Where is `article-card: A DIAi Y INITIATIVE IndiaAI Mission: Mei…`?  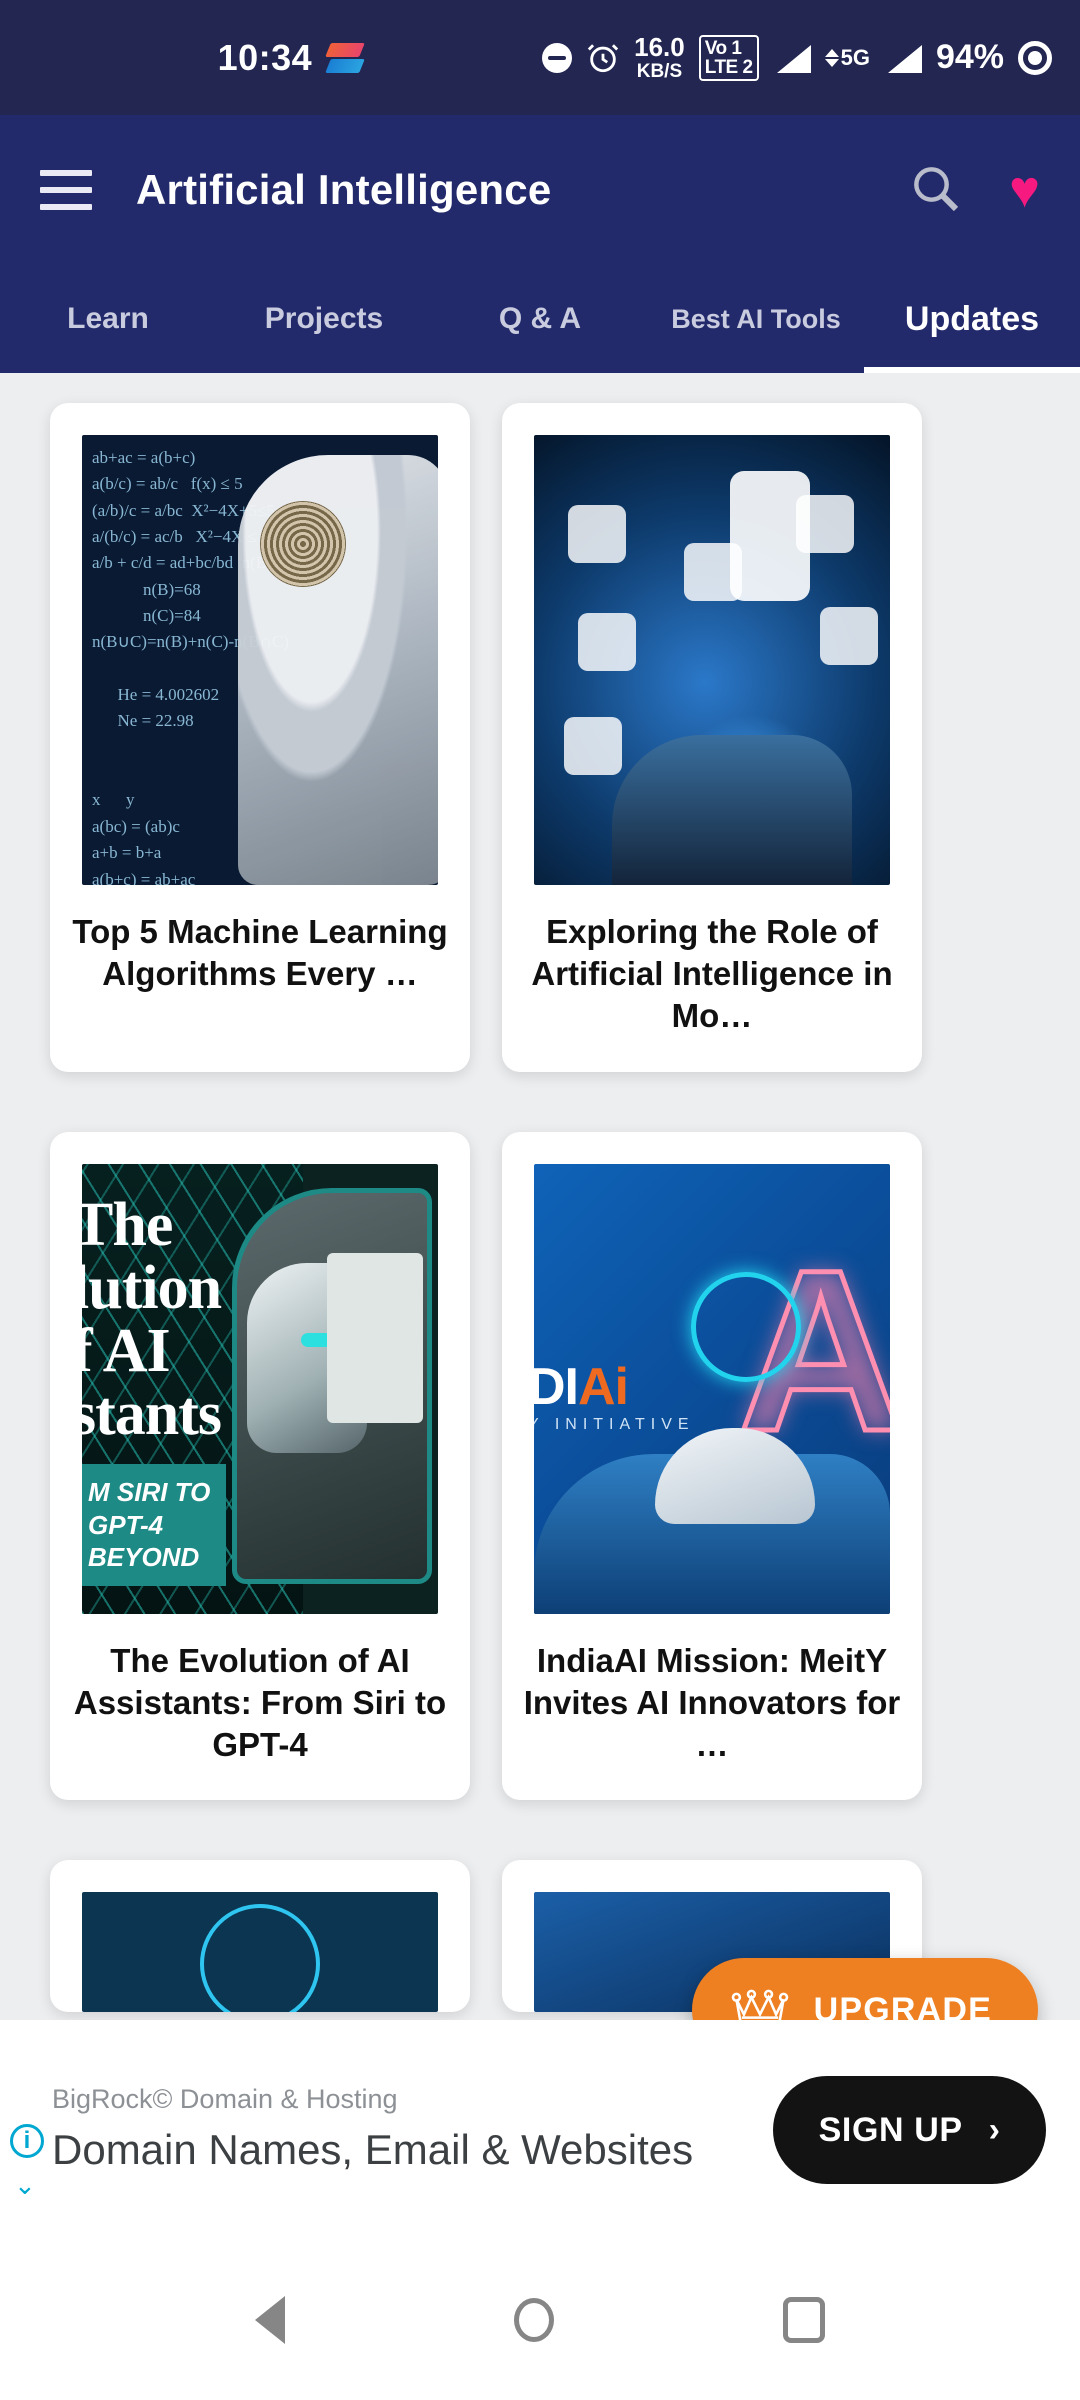 article-card: A DIAi Y INITIATIVE IndiaAI Mission: Mei… is located at coordinates (712, 1466).